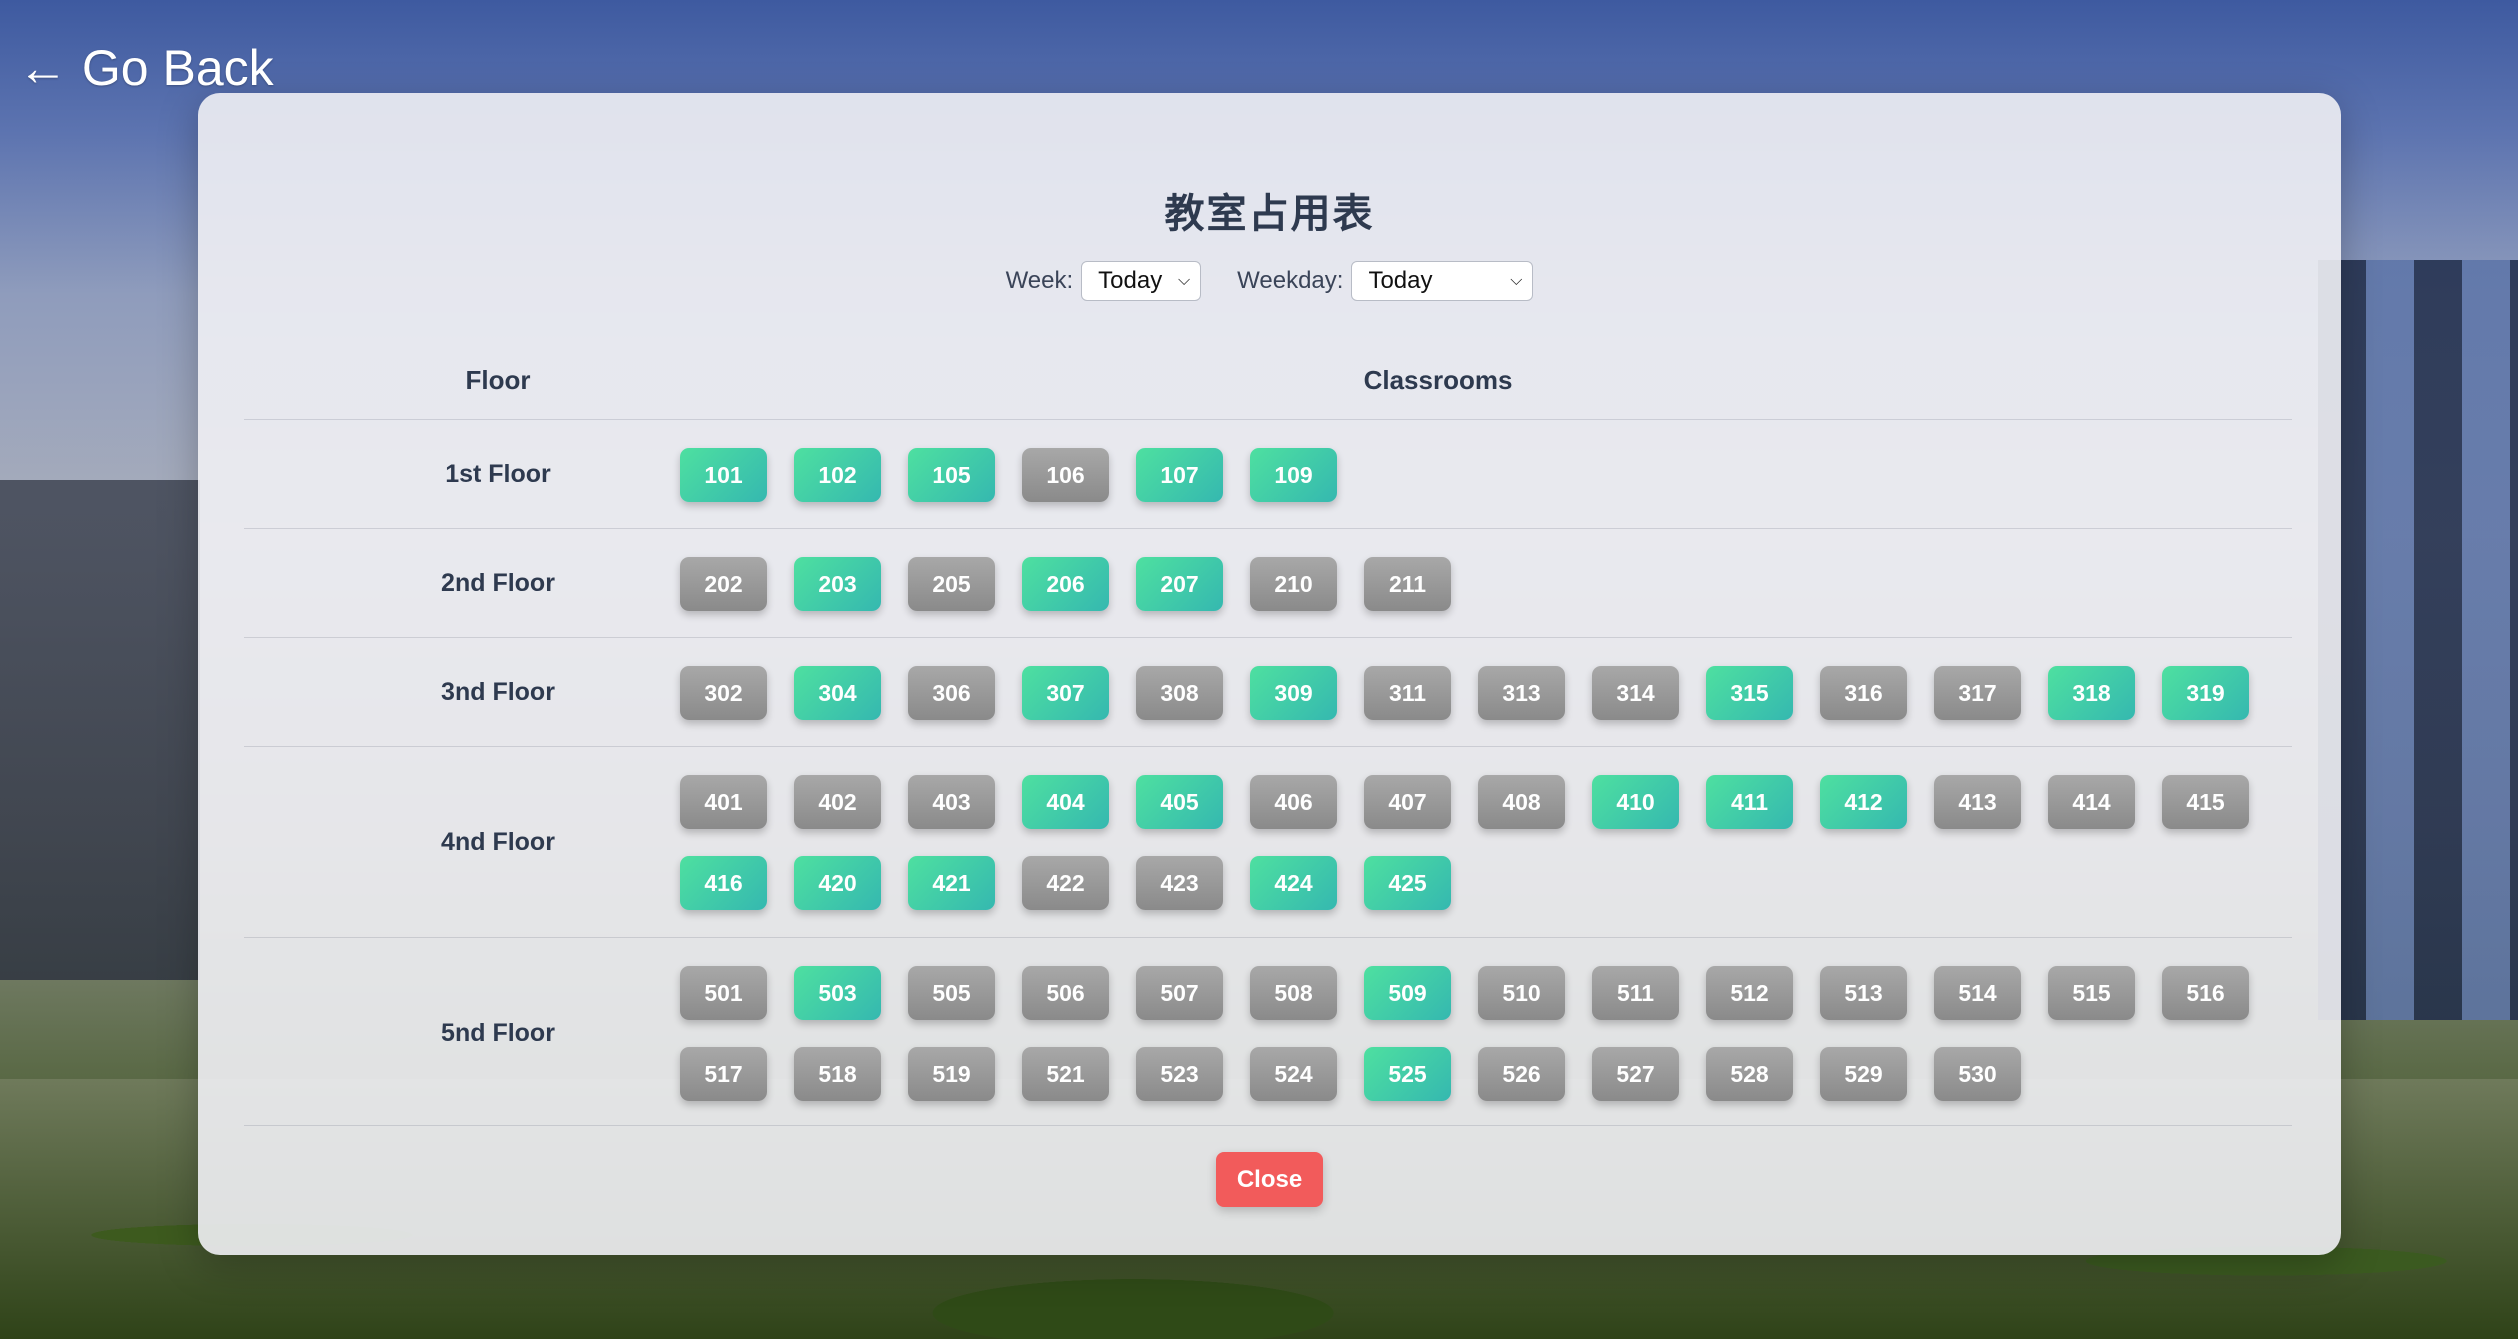  I want to click on classroom-busy-button: 202, so click(723, 584).